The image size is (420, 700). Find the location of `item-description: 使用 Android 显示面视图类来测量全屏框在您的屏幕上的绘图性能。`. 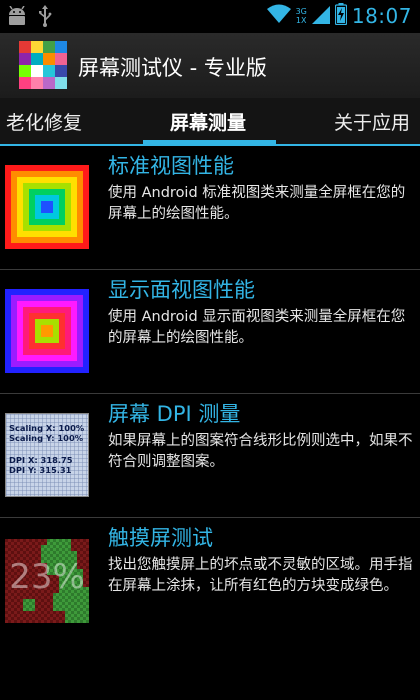

item-description: 使用 Android 显示面视图类来测量全屏框在您的屏幕上的绘图性能。 is located at coordinates (257, 327).